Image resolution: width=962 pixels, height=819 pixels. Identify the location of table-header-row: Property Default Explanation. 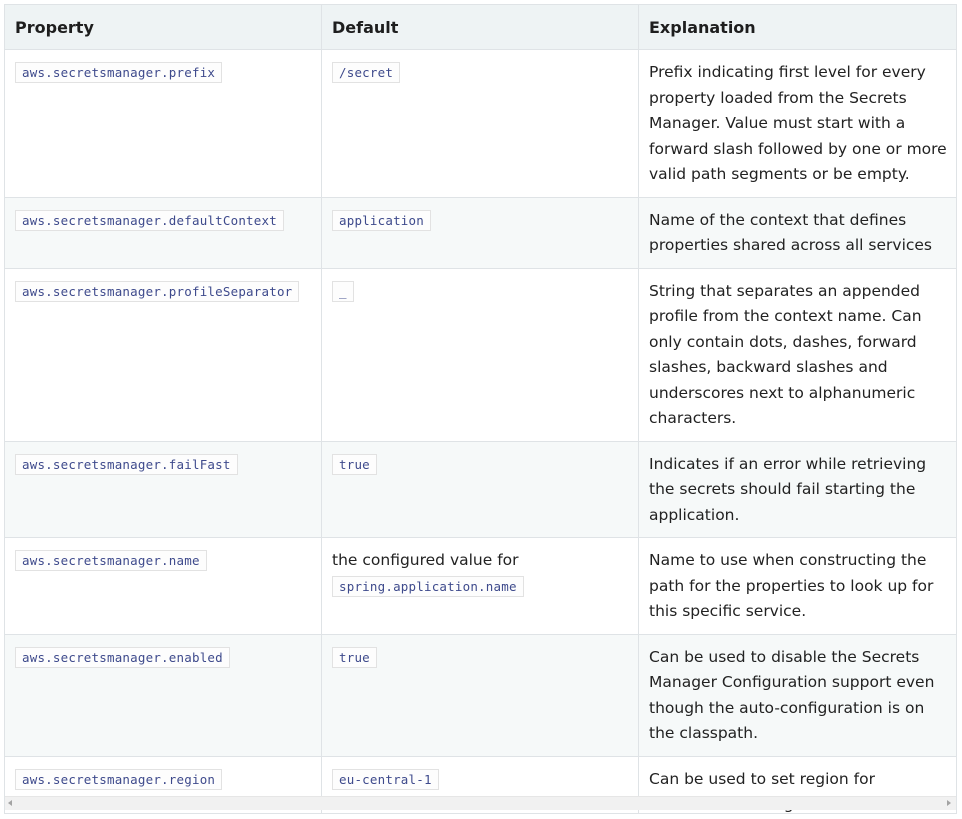
(480, 27).